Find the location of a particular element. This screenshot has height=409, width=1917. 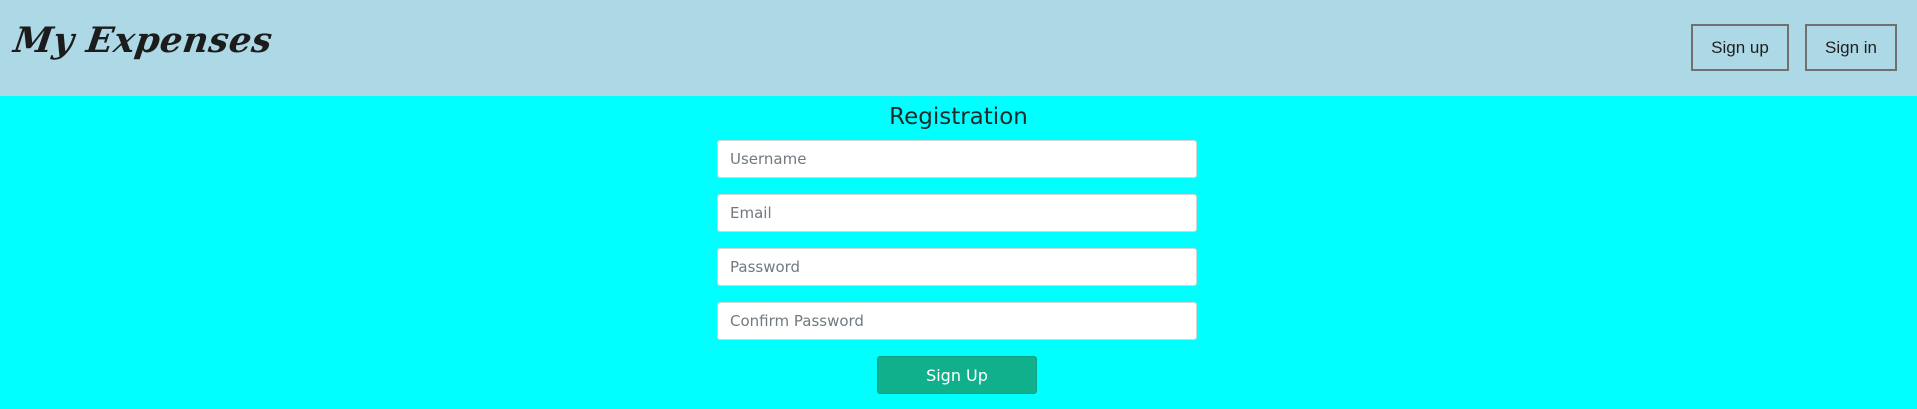

username-input is located at coordinates (957, 159).